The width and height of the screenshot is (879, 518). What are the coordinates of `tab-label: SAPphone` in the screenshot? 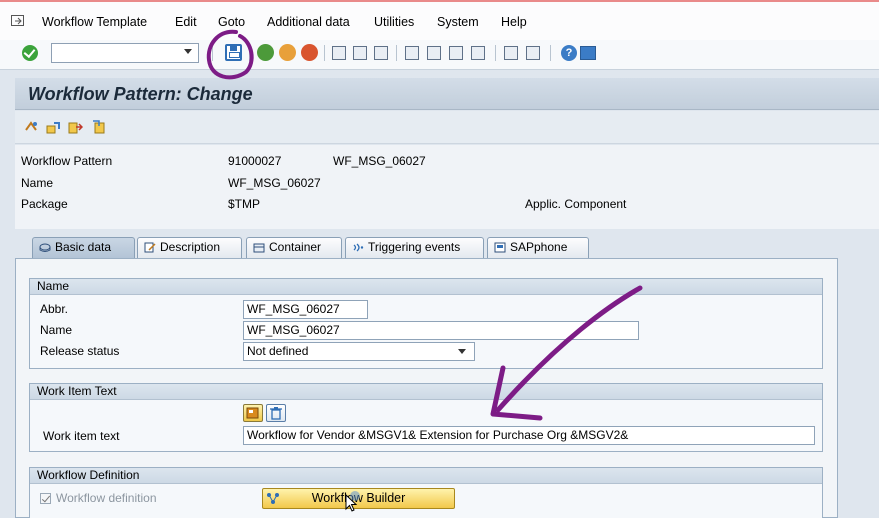 It's located at (539, 247).